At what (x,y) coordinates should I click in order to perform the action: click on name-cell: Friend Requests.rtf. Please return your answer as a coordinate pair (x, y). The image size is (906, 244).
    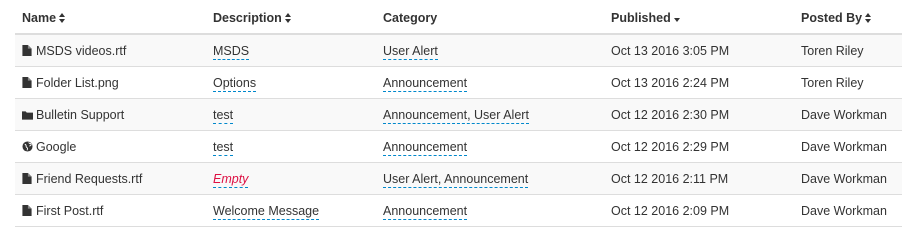
    Looking at the image, I should click on (110, 178).